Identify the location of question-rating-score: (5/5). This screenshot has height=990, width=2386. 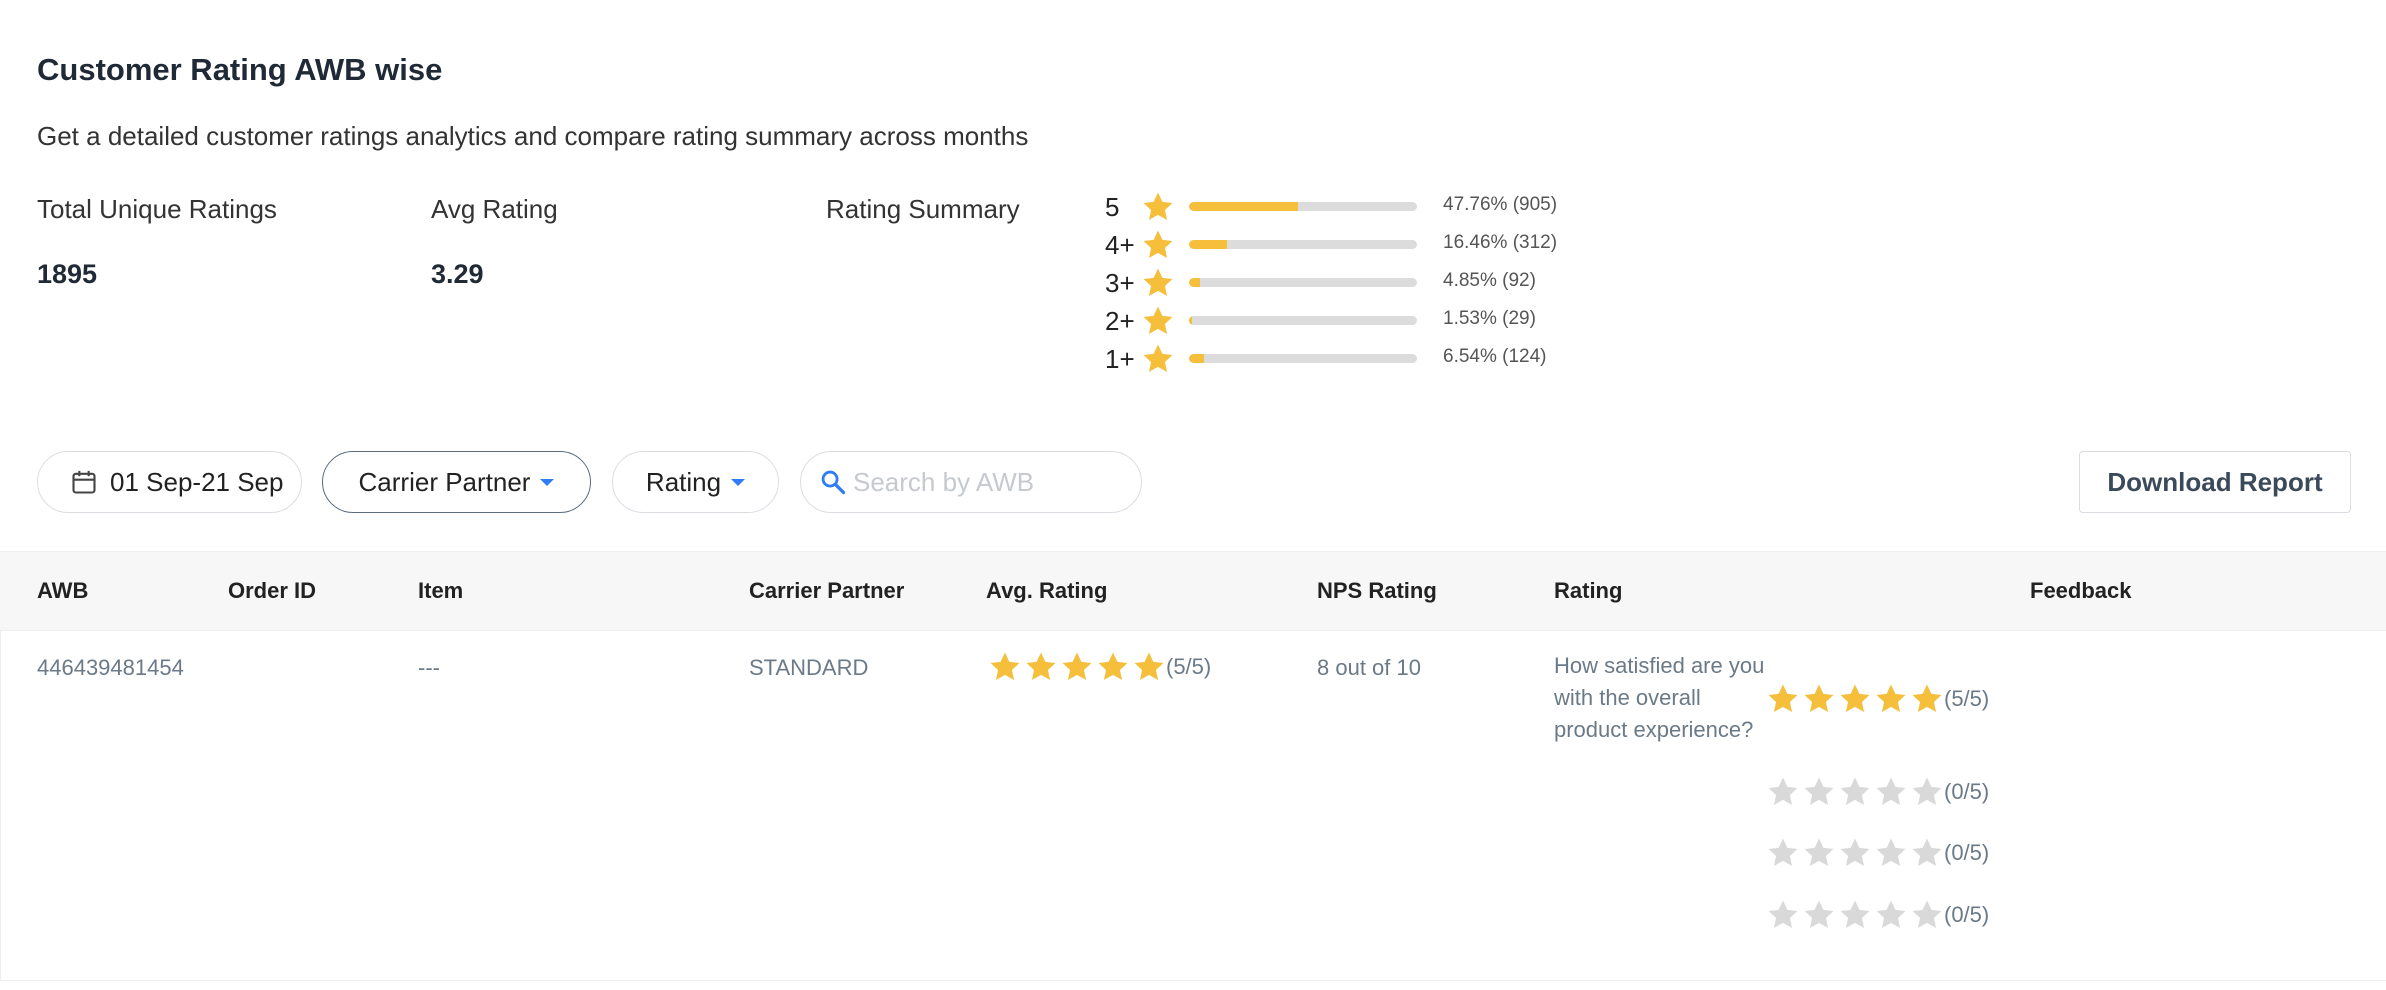
(1967, 698).